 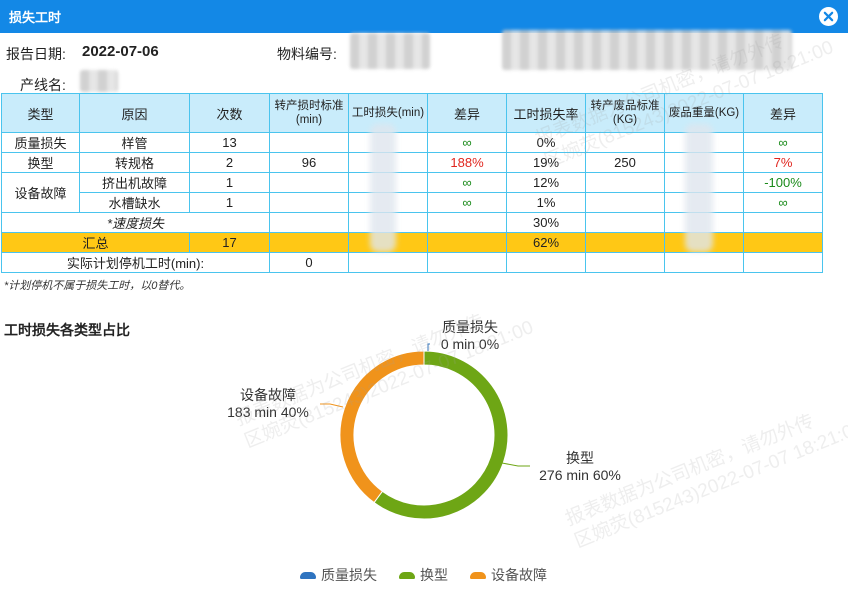 What do you see at coordinates (647, 50) in the screenshot?
I see `material-name-redacted` at bounding box center [647, 50].